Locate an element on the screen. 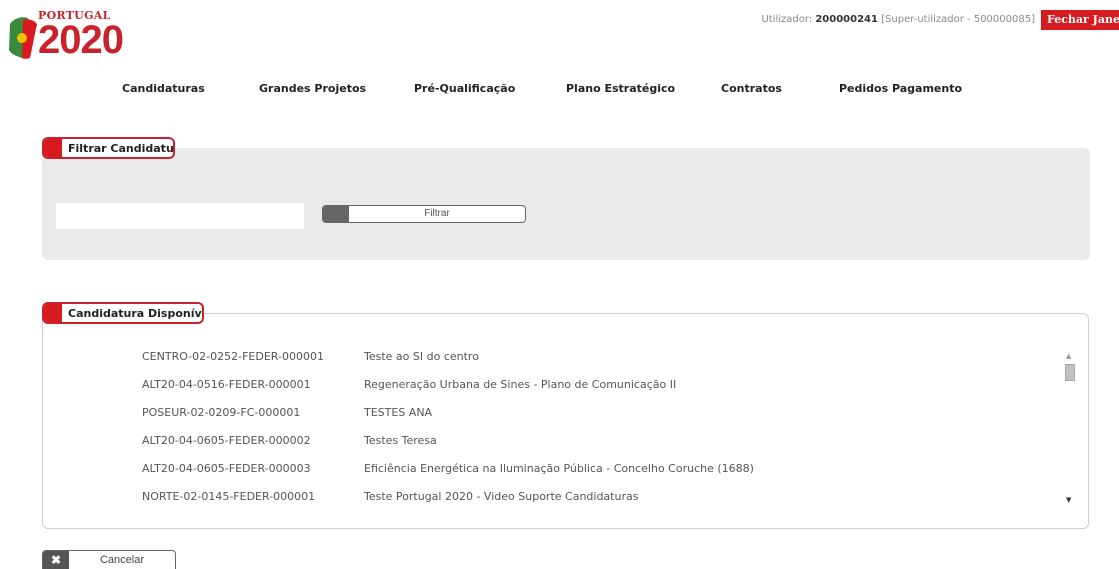  filter-button-label: Filtrar is located at coordinates (437, 213).